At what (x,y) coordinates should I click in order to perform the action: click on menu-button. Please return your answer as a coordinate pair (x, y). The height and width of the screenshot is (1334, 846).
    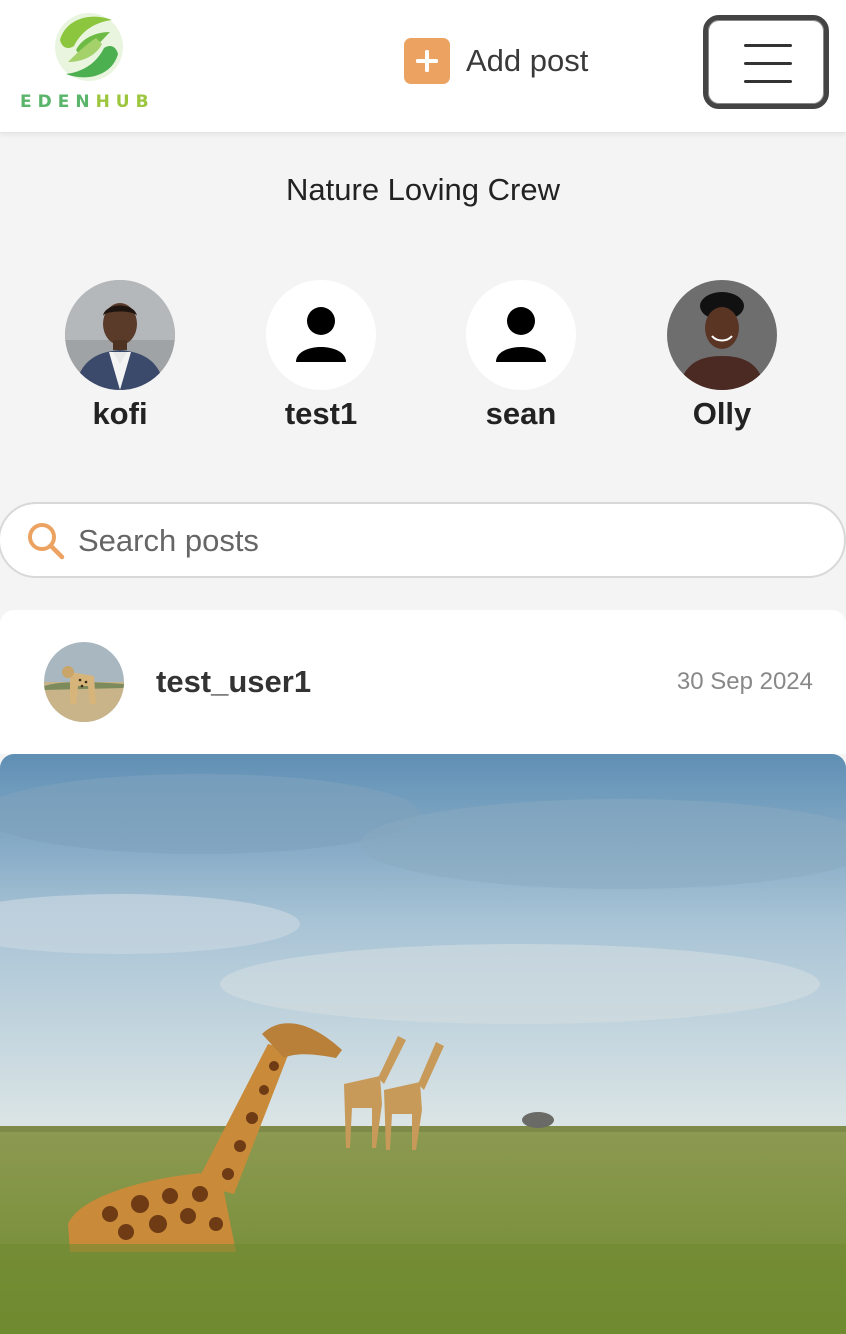
    Looking at the image, I should click on (766, 62).